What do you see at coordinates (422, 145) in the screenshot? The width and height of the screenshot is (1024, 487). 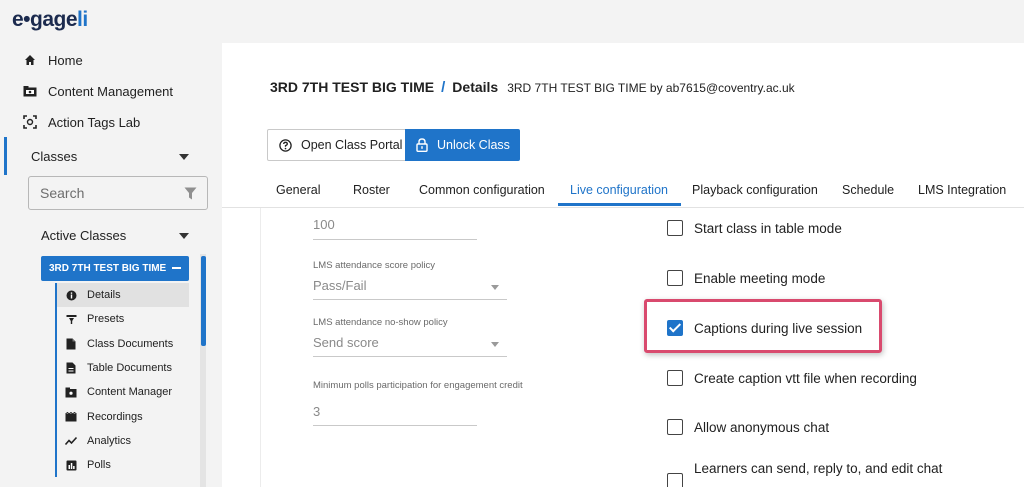 I see `lock-icon` at bounding box center [422, 145].